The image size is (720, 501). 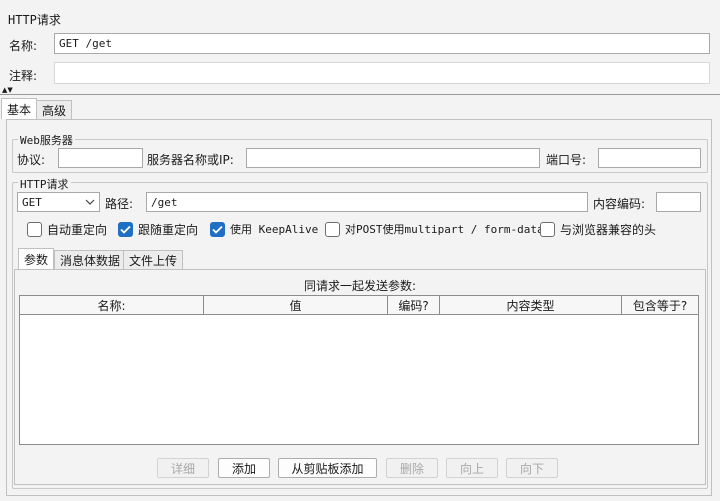 What do you see at coordinates (296, 305) in the screenshot?
I see `col-value-header: 值` at bounding box center [296, 305].